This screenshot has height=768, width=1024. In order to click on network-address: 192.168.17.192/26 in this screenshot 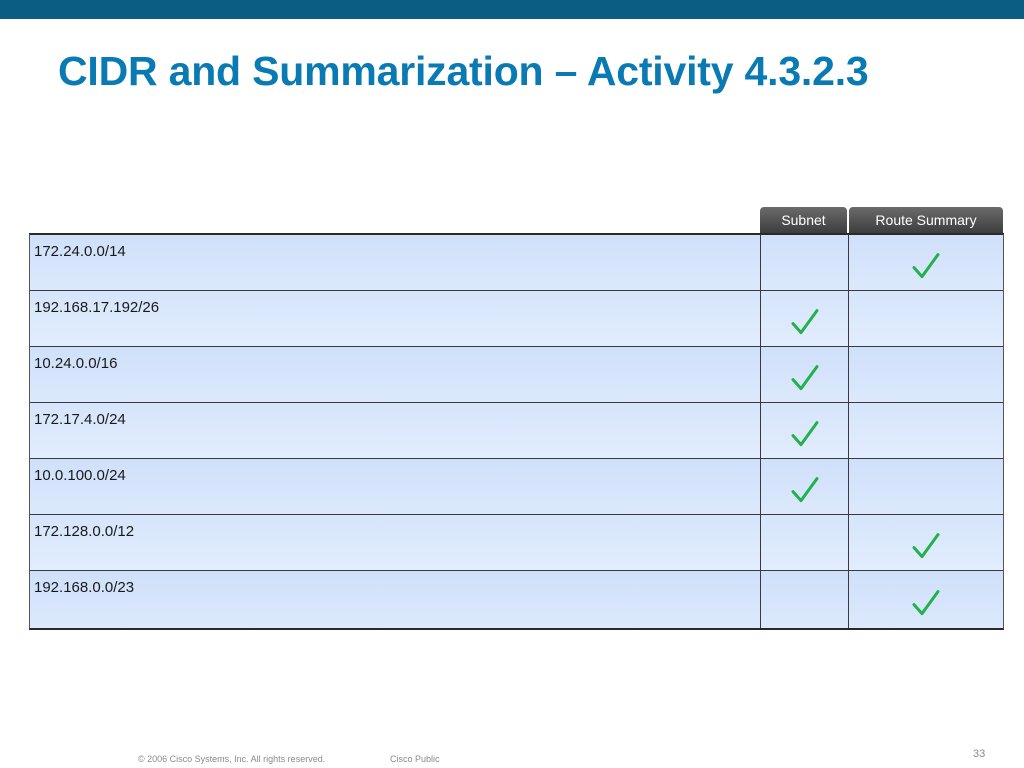, I will do `click(395, 318)`.